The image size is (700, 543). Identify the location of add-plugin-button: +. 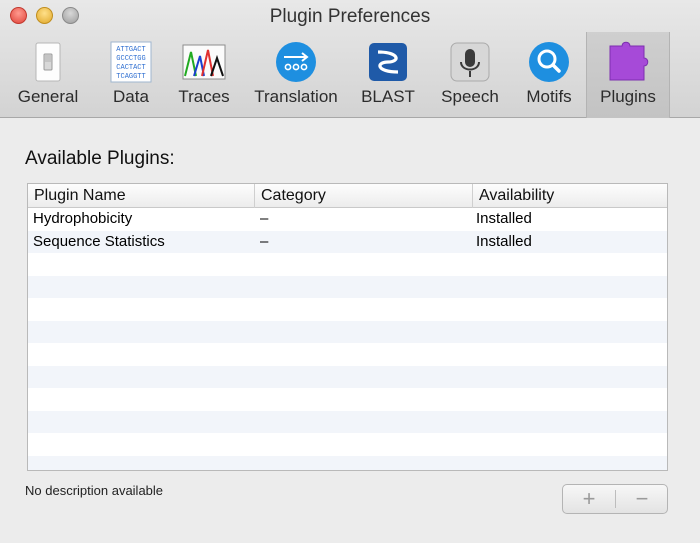
(589, 499).